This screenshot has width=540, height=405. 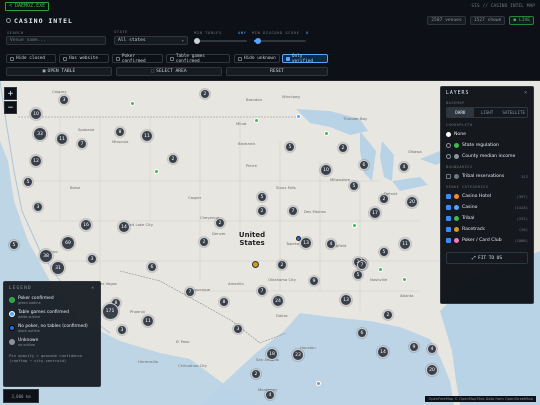 I want to click on basemap-dark-button: DARK, so click(x=460, y=112).